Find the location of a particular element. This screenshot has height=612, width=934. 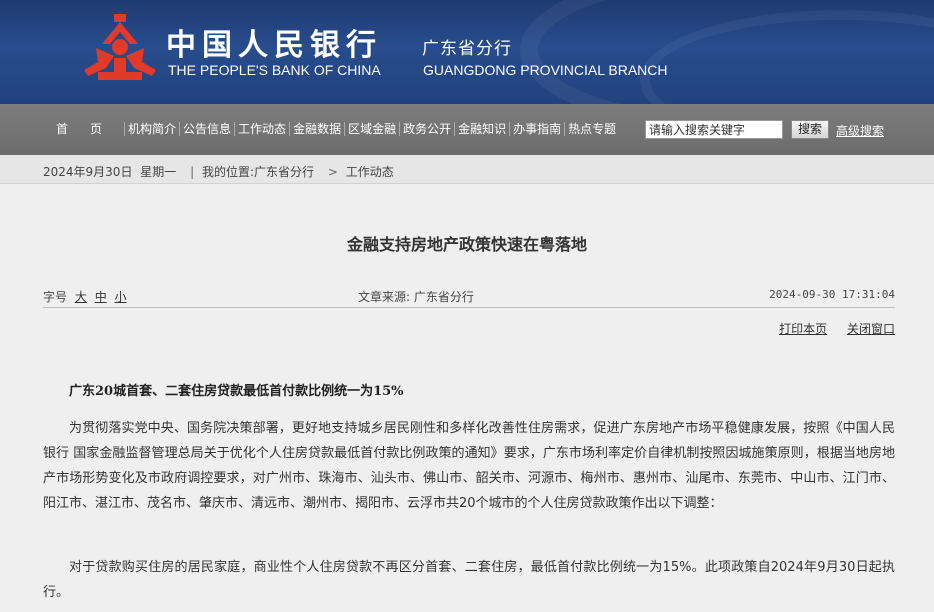

nav-item-financial-data: 金融数据 is located at coordinates (318, 129).